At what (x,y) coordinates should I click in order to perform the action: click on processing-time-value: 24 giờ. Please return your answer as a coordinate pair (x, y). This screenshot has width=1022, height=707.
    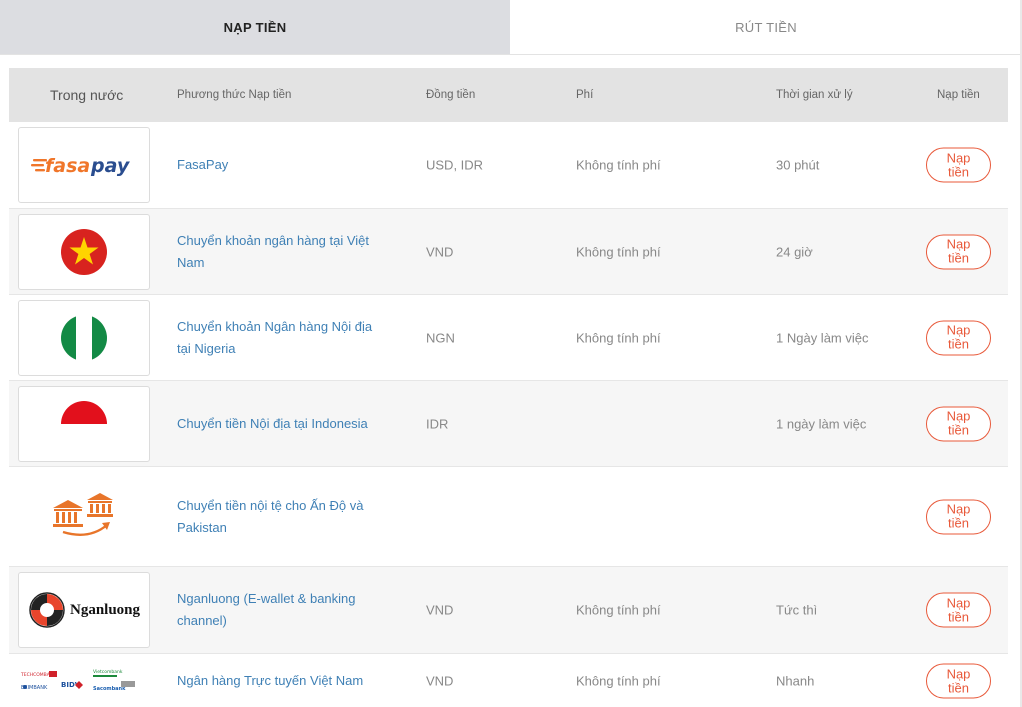
    Looking at the image, I should click on (794, 251).